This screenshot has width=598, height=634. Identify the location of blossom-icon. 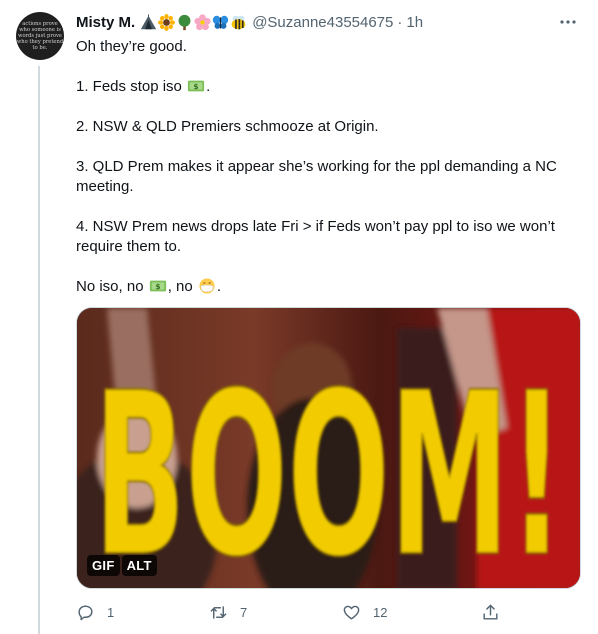
(202, 21).